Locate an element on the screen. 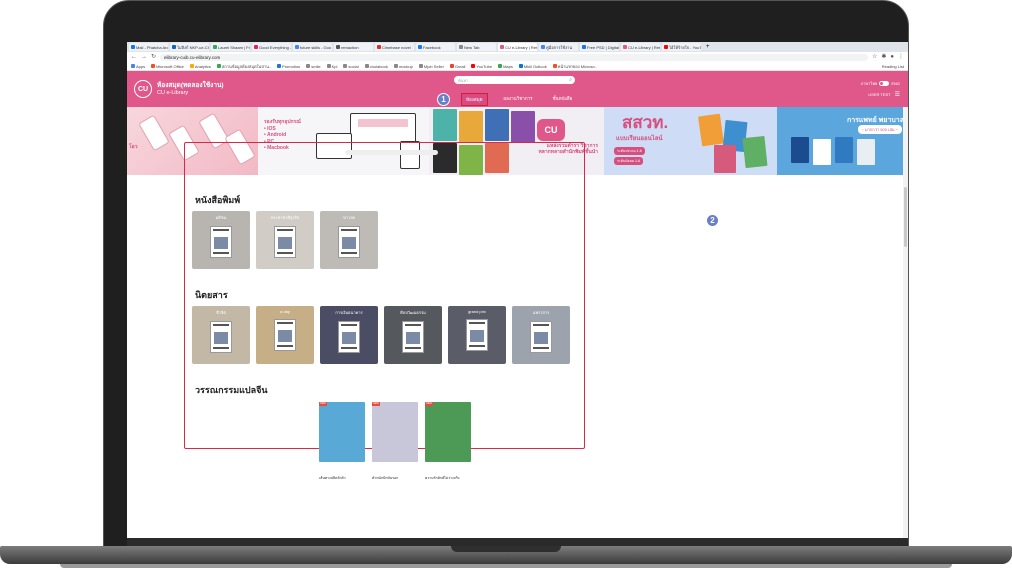  bookmark-item: YouTube is located at coordinates (481, 66).